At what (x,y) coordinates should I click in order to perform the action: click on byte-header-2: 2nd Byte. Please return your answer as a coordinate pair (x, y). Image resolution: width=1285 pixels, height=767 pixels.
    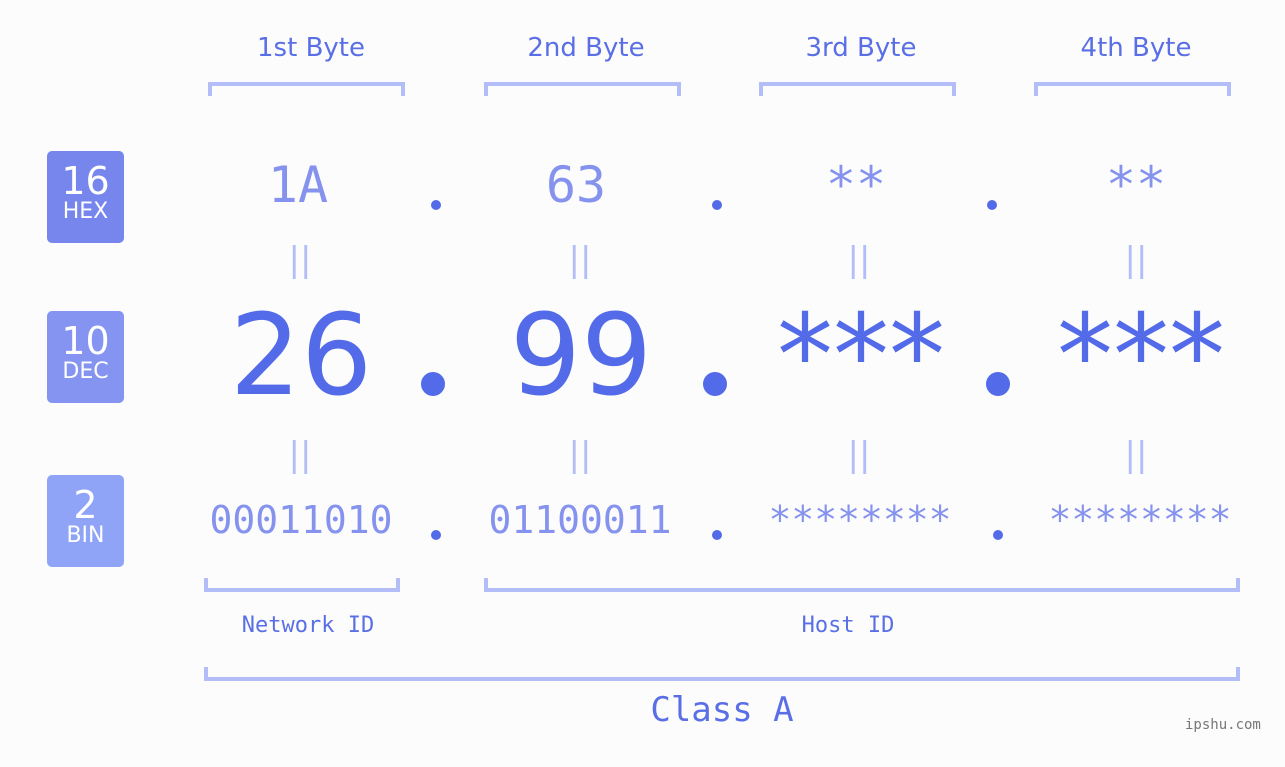
    Looking at the image, I should click on (586, 48).